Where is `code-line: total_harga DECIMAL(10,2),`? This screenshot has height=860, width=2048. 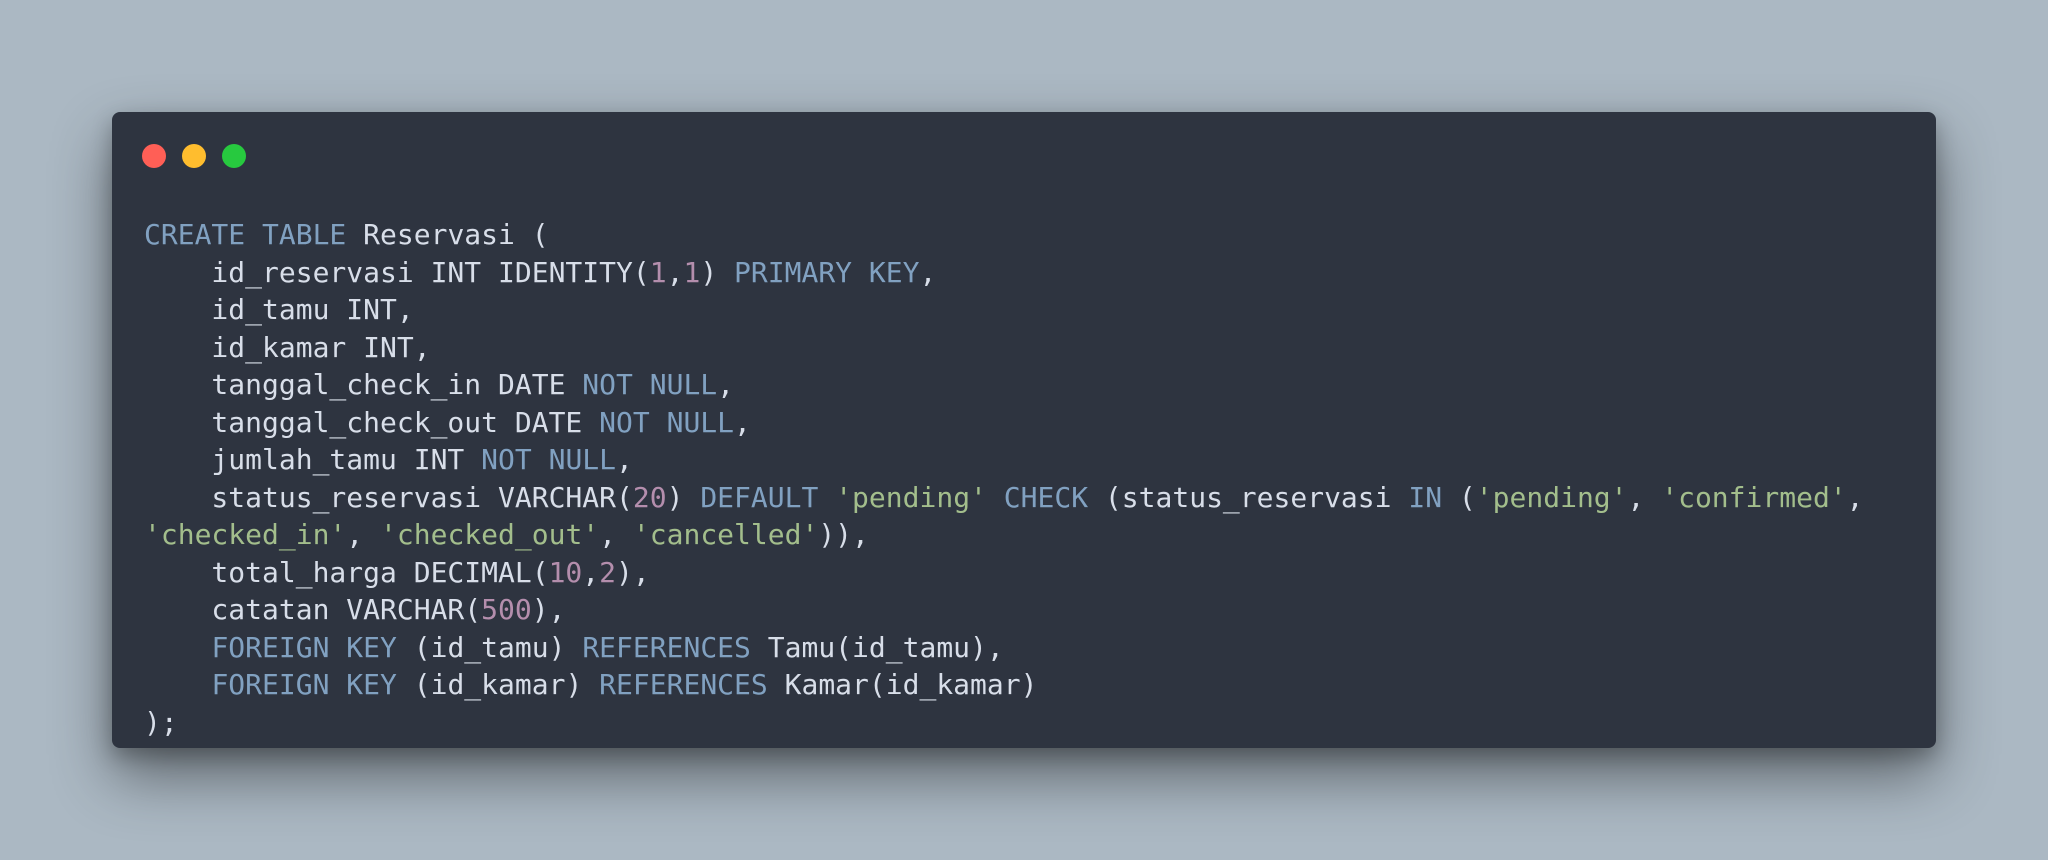 code-line: total_harga DECIMAL(10,2), is located at coordinates (1034, 573).